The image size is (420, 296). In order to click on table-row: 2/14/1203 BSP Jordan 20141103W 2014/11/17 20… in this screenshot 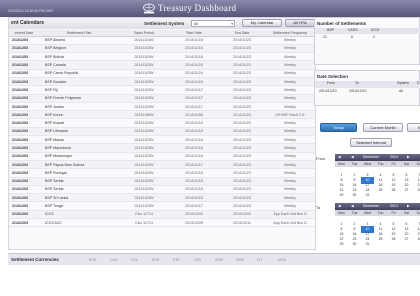, I will do `click(162, 107)`.